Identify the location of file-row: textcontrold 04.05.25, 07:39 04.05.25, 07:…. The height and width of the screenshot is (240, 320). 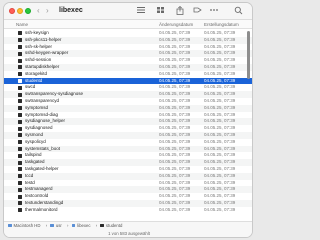
(128, 196).